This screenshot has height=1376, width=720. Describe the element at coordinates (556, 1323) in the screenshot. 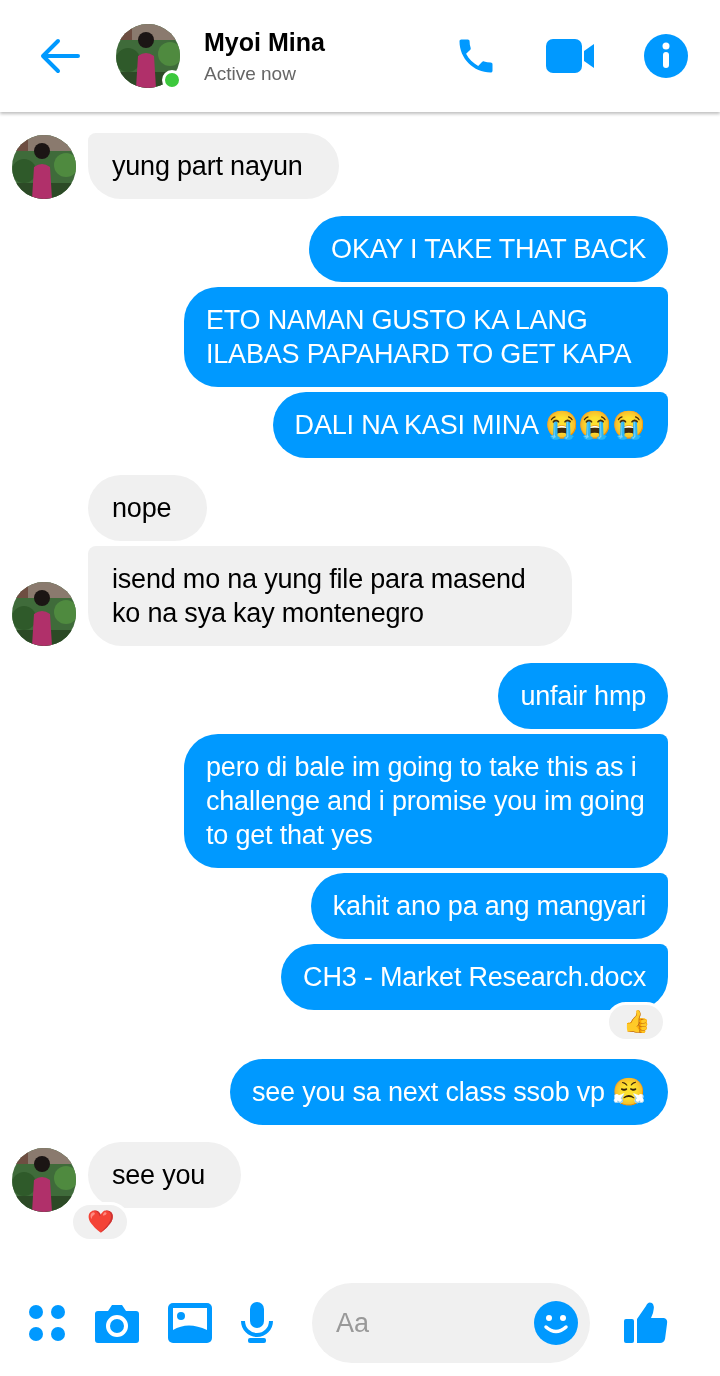

I see `emoji-icon` at that location.